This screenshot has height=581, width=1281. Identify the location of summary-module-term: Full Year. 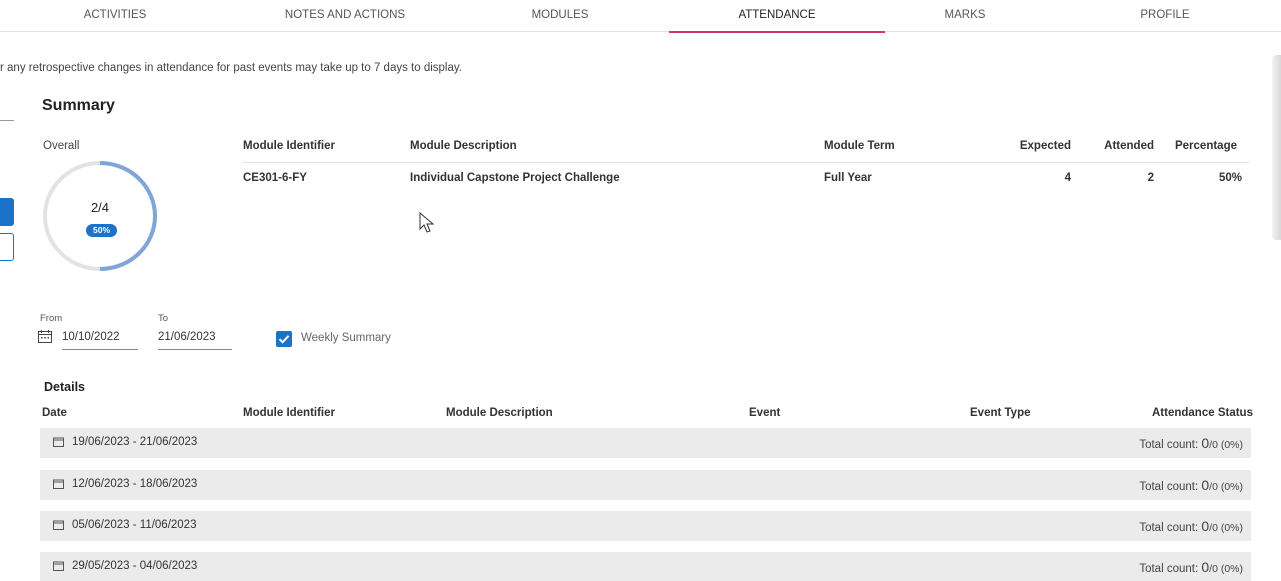
(848, 178).